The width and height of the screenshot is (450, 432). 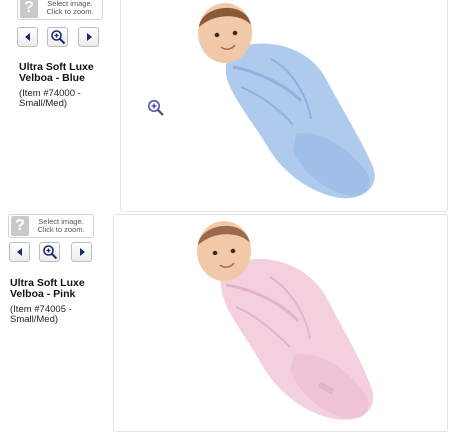 I want to click on product-title: Ultra Soft Luxe Velboa - Blue, so click(x=56, y=72).